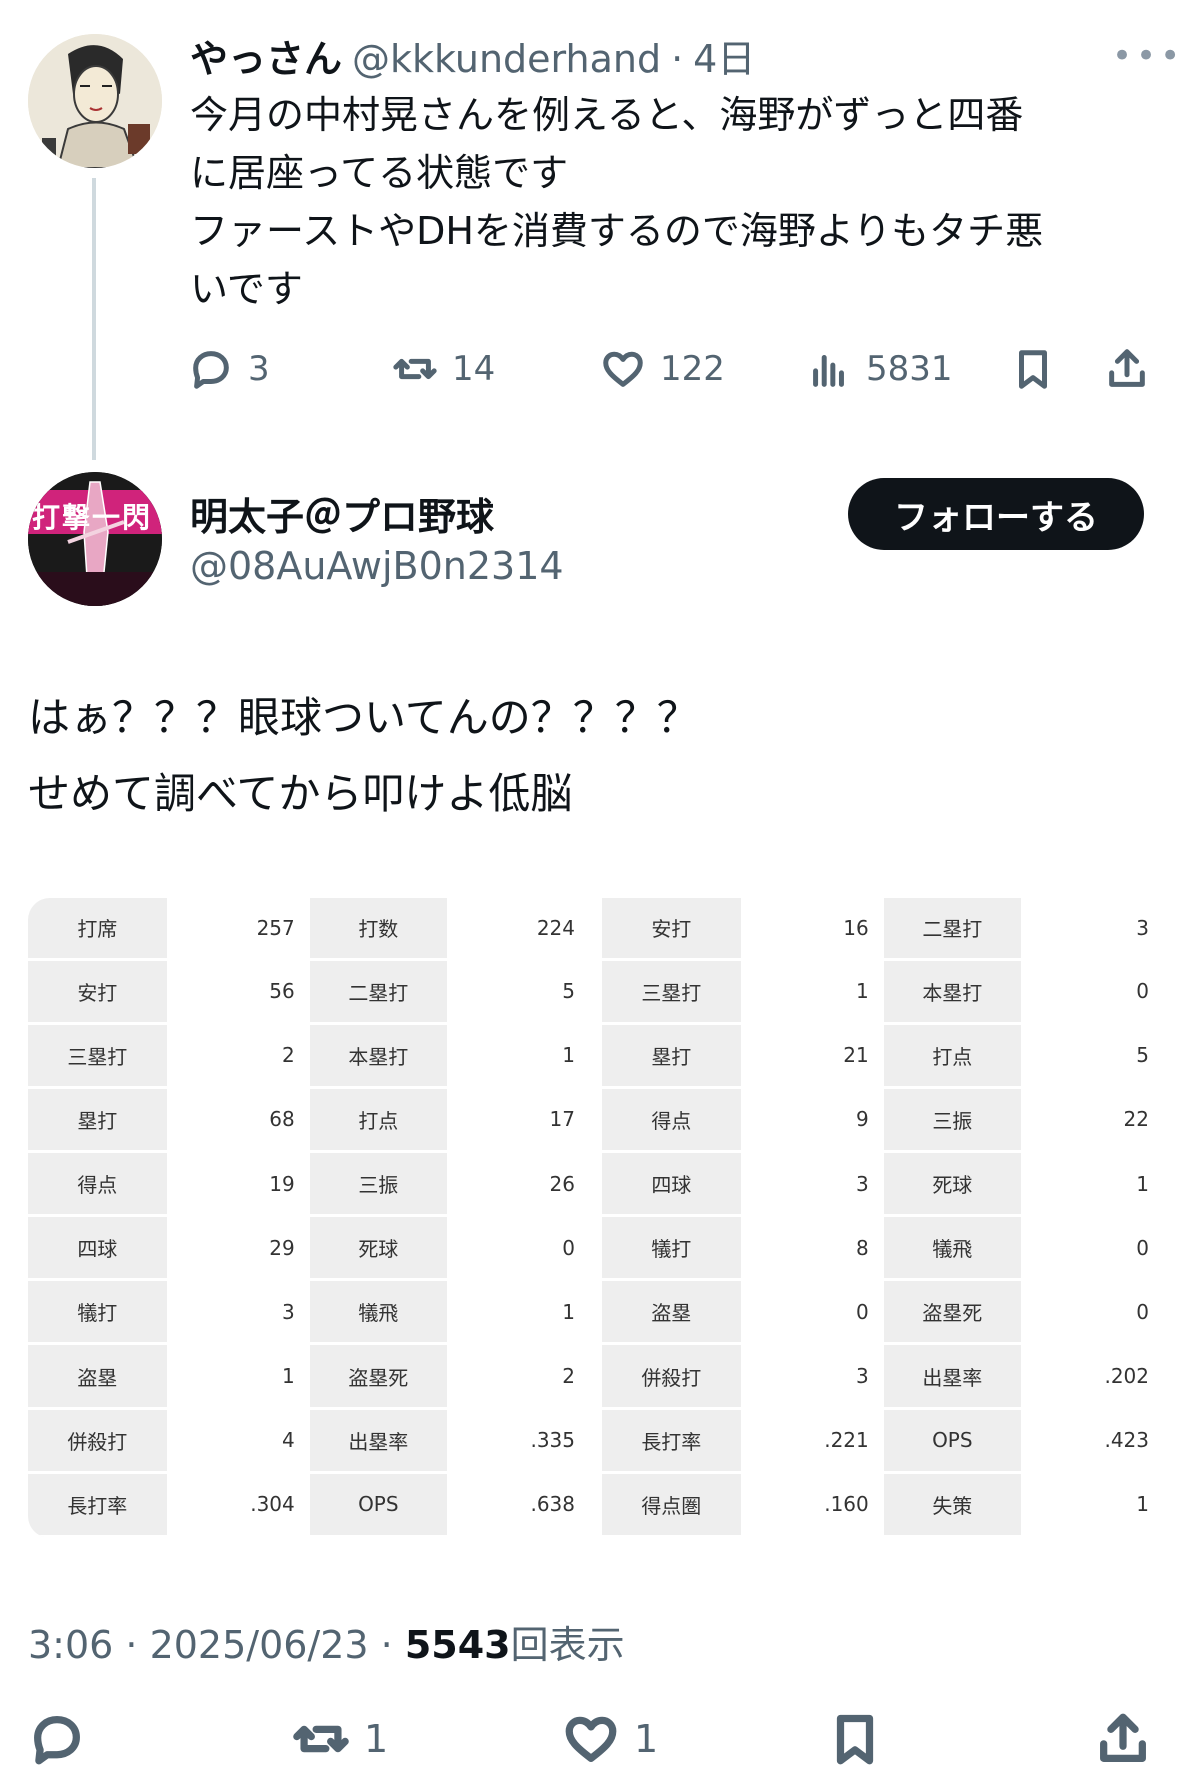 This screenshot has height=1786, width=1179. I want to click on bookmark-icon, so click(1033, 369).